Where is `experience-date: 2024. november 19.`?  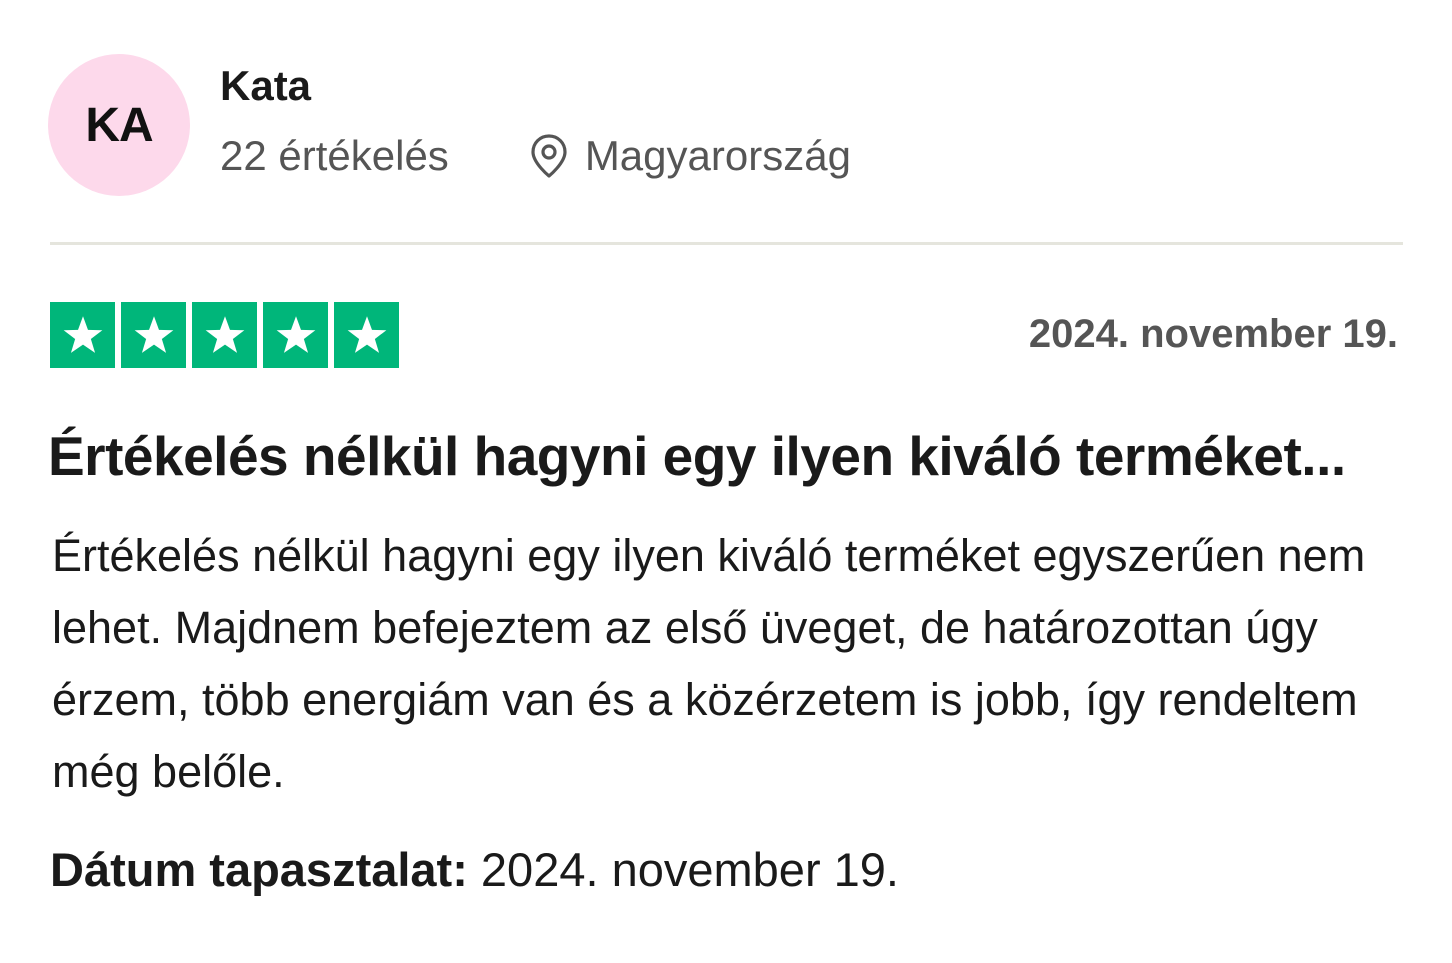
experience-date: 2024. november 19. is located at coordinates (689, 869).